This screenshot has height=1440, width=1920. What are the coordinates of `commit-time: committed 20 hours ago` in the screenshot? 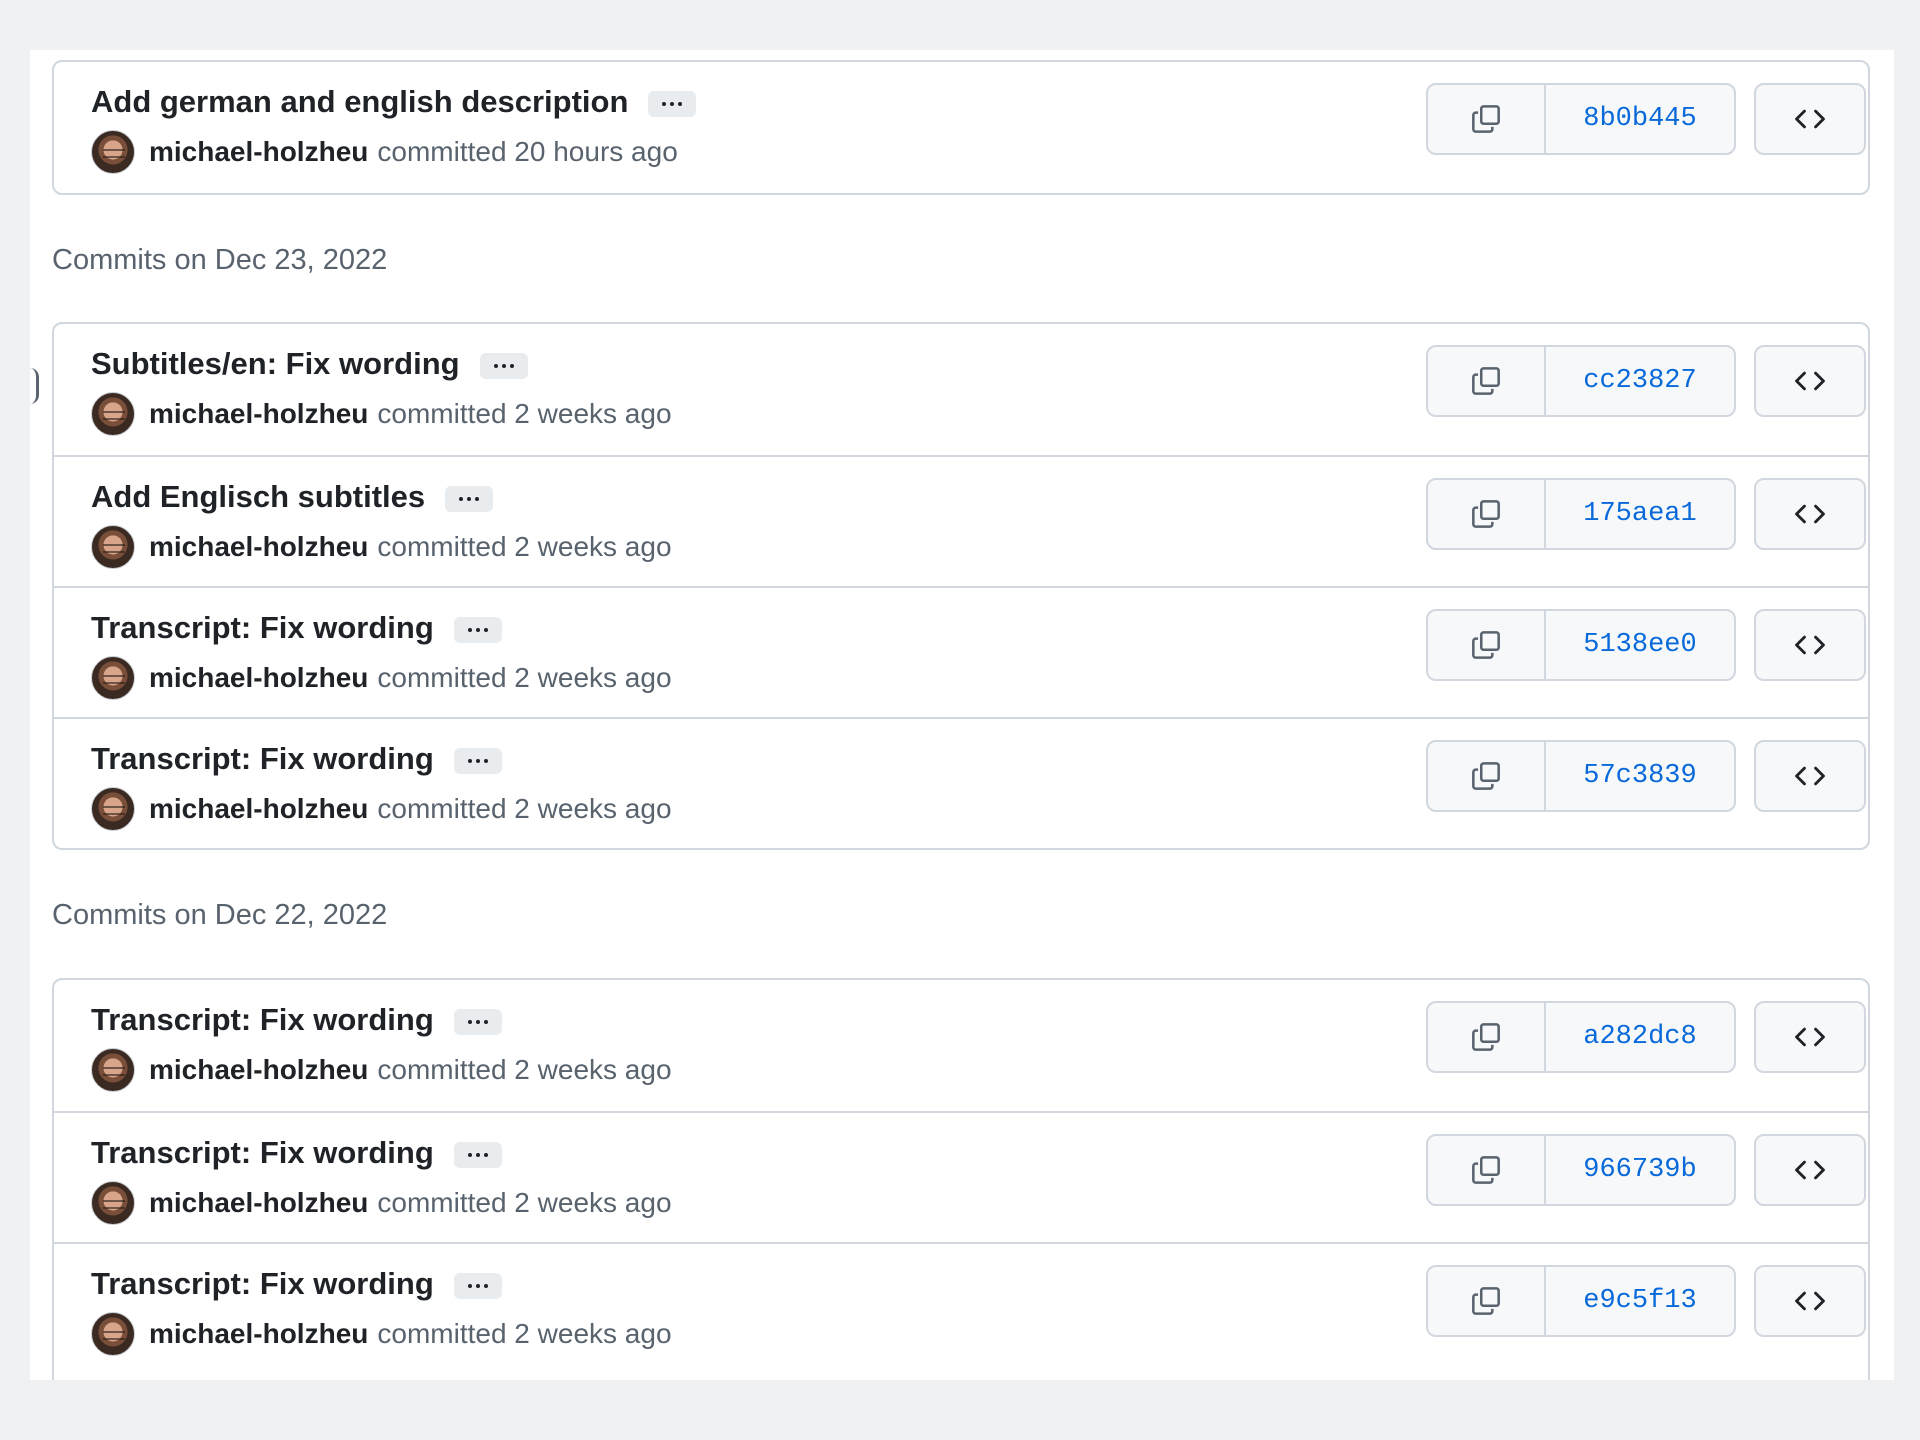 It's located at (527, 151).